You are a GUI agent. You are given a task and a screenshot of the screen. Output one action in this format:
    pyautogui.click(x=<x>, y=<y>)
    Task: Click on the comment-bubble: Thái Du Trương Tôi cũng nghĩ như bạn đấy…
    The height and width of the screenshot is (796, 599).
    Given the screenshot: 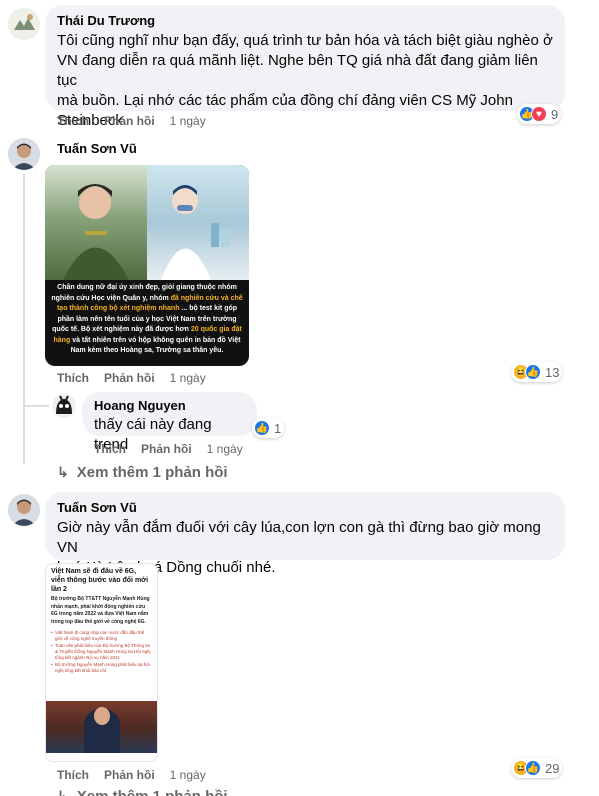 What is the action you would take?
    pyautogui.click(x=305, y=67)
    